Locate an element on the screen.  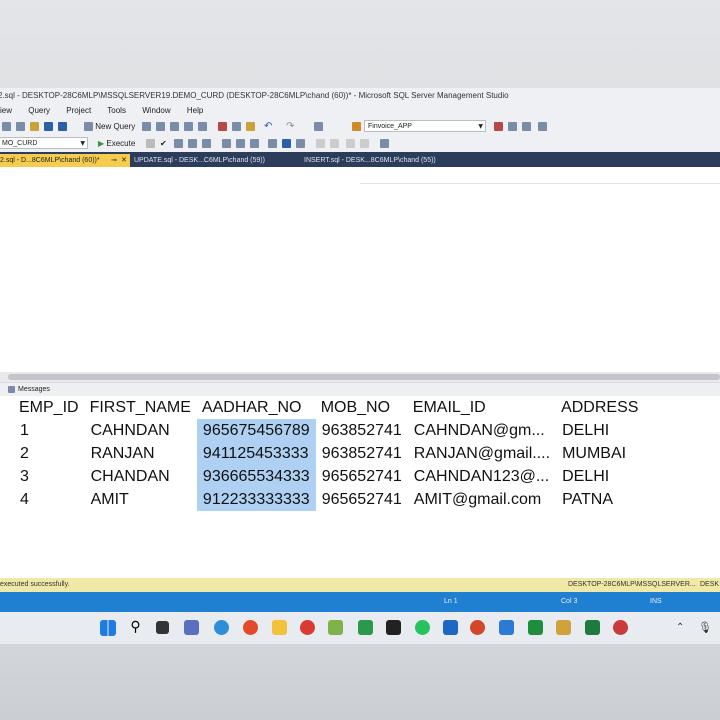
outdent-icon is located at coordinates (364, 143).